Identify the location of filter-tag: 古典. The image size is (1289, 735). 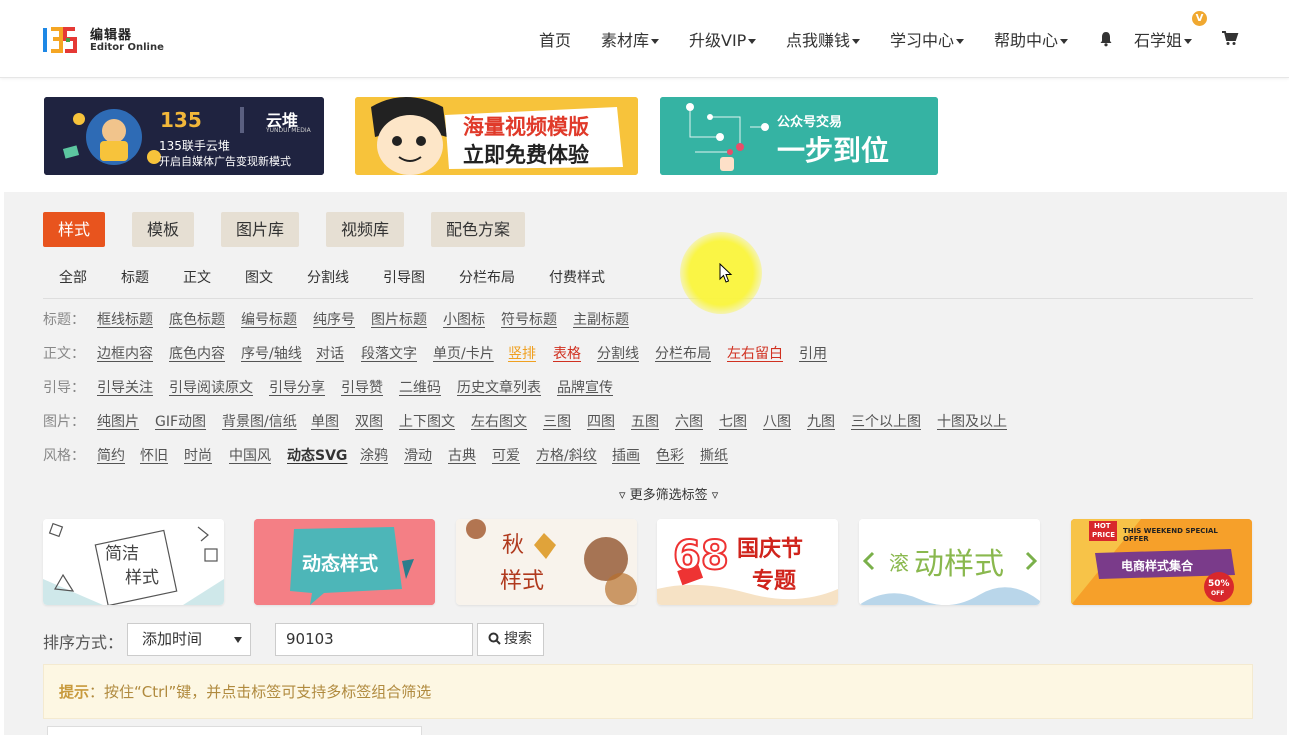
(462, 456).